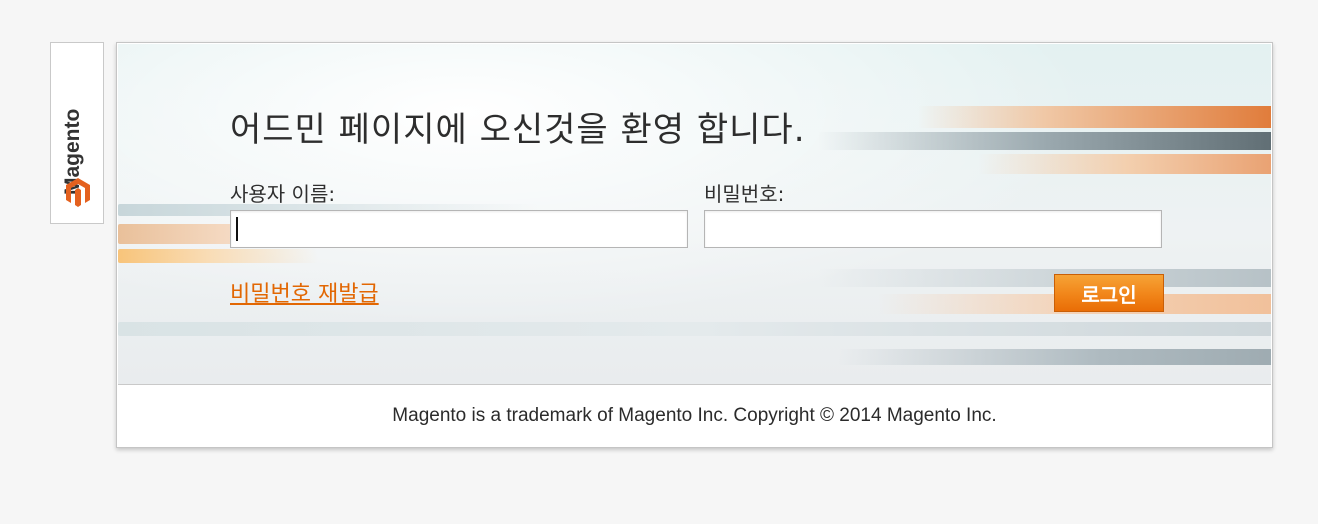 This screenshot has width=1318, height=524. Describe the element at coordinates (744, 194) in the screenshot. I see `password-label: 비밀번호:` at that location.